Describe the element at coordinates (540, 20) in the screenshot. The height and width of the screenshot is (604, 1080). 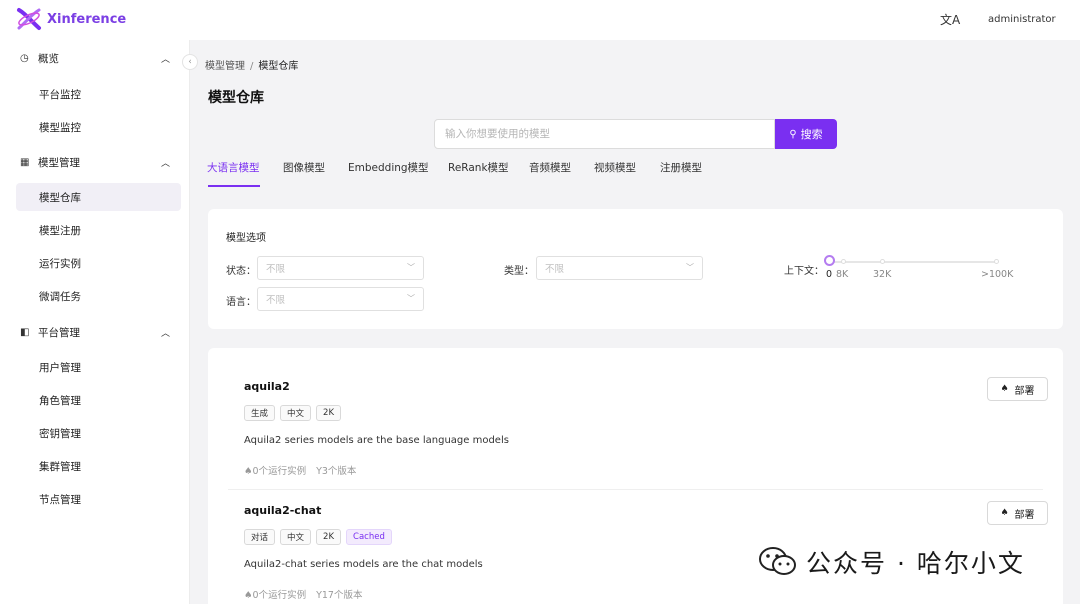
I see `top-bar: Xinference 文A administrator` at that location.